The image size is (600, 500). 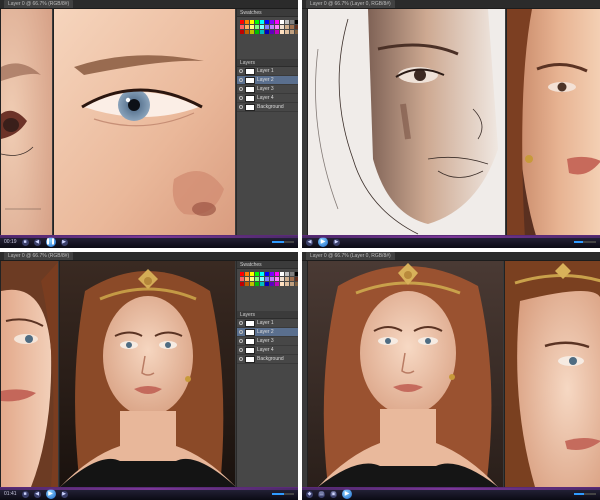 I want to click on canvas-sketch, so click(x=26, y=122).